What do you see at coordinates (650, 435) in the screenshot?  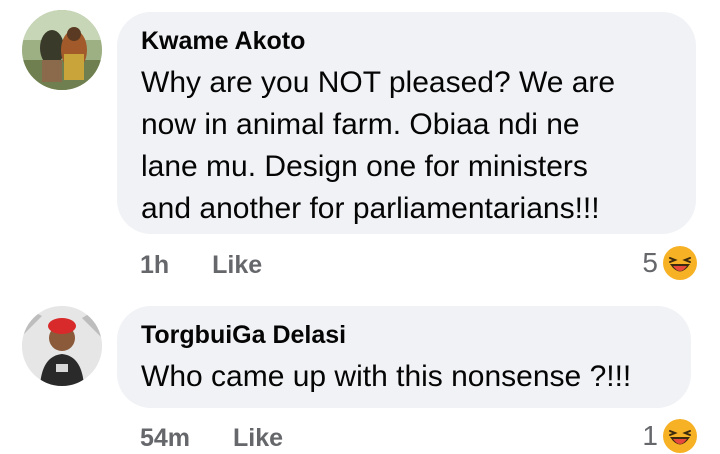 I see `reaction-count: 1` at bounding box center [650, 435].